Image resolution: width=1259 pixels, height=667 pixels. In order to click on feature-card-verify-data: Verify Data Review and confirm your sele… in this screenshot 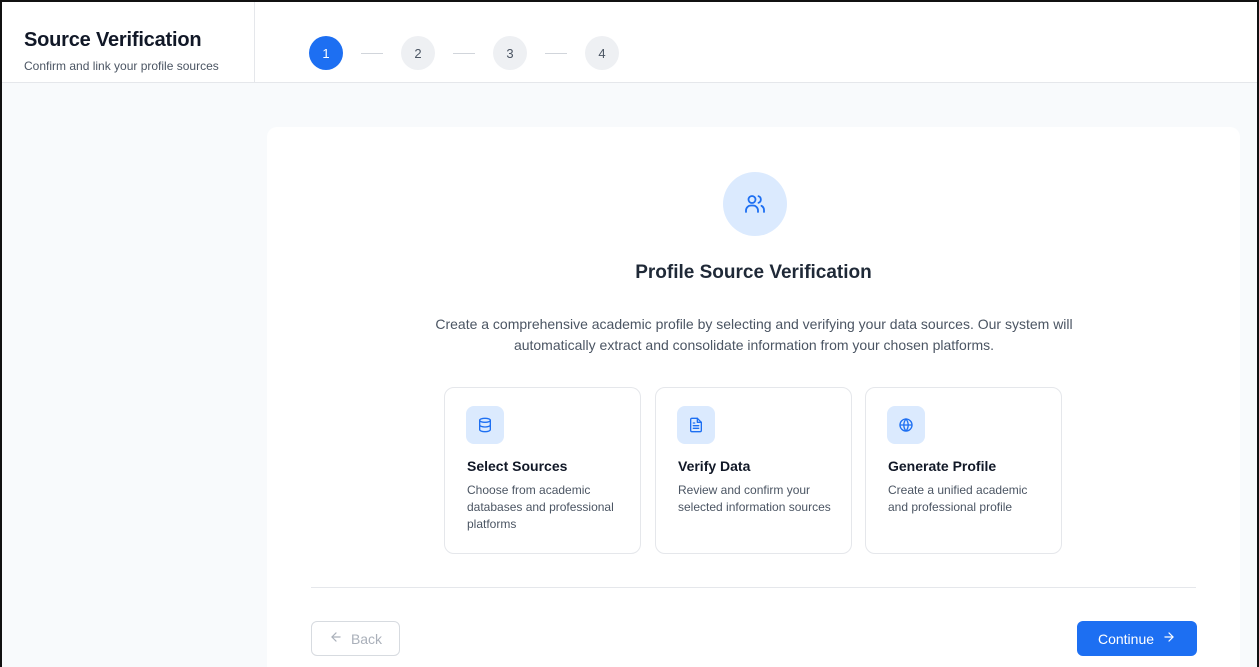, I will do `click(753, 470)`.